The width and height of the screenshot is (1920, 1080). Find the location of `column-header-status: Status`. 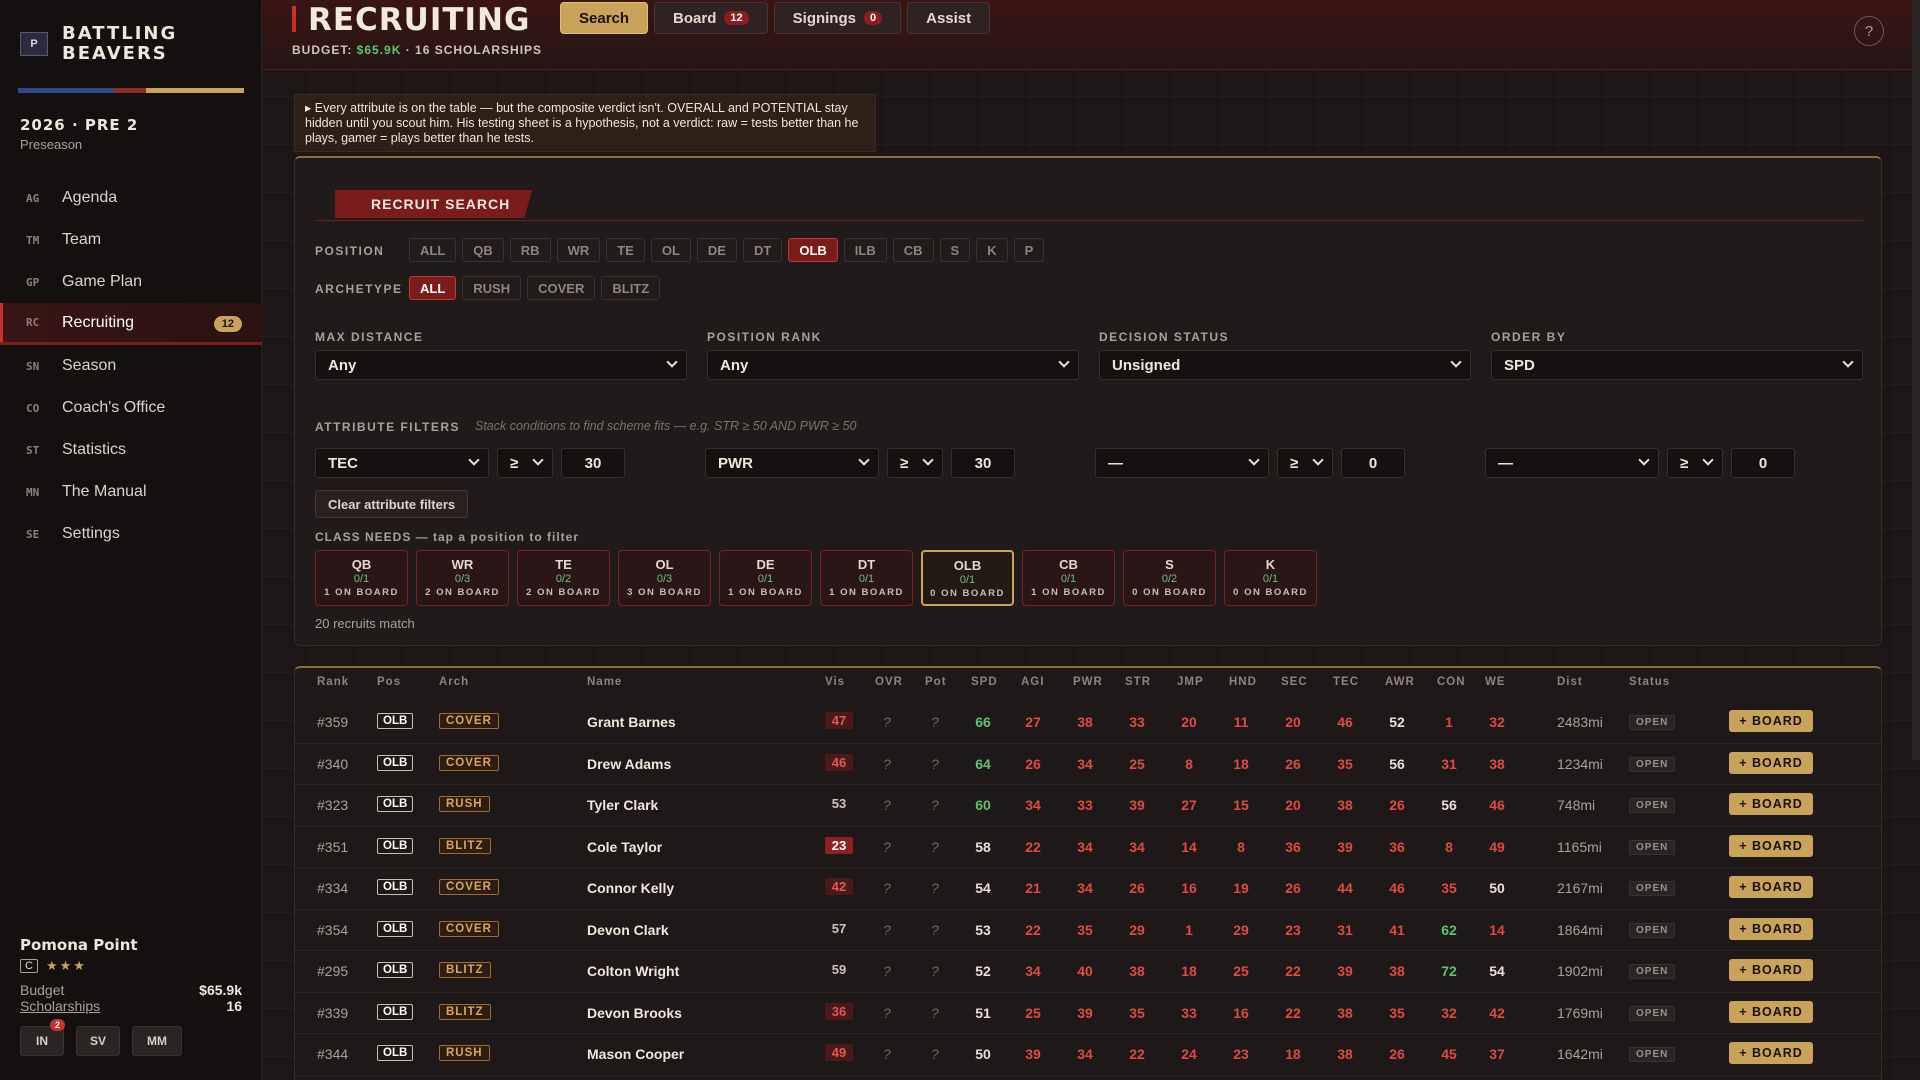

column-header-status: Status is located at coordinates (1649, 682).